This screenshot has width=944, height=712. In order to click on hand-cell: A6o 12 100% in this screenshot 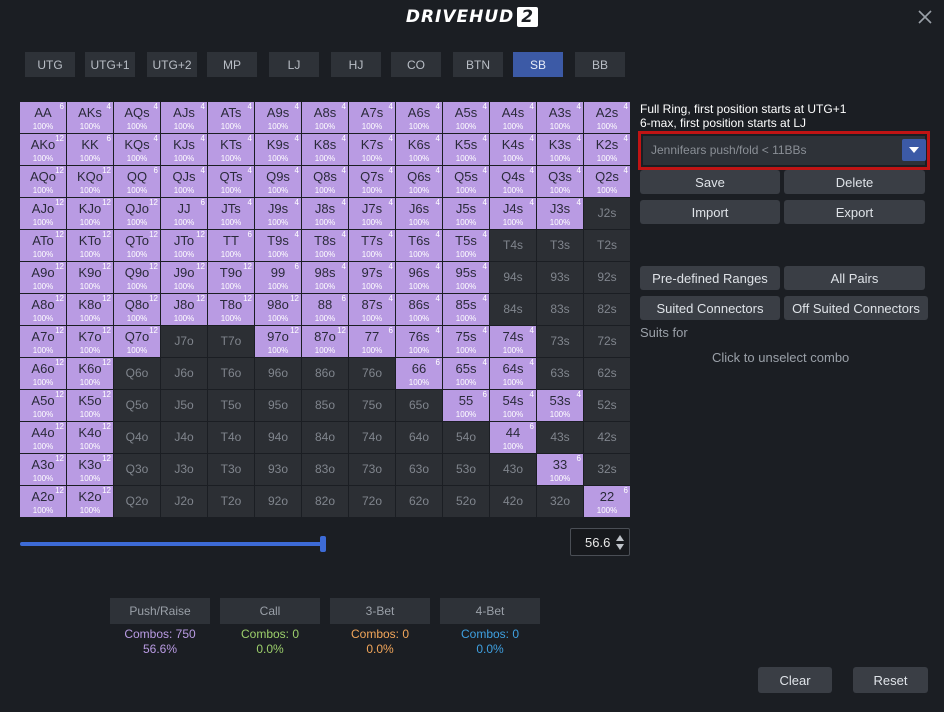, I will do `click(43, 373)`.